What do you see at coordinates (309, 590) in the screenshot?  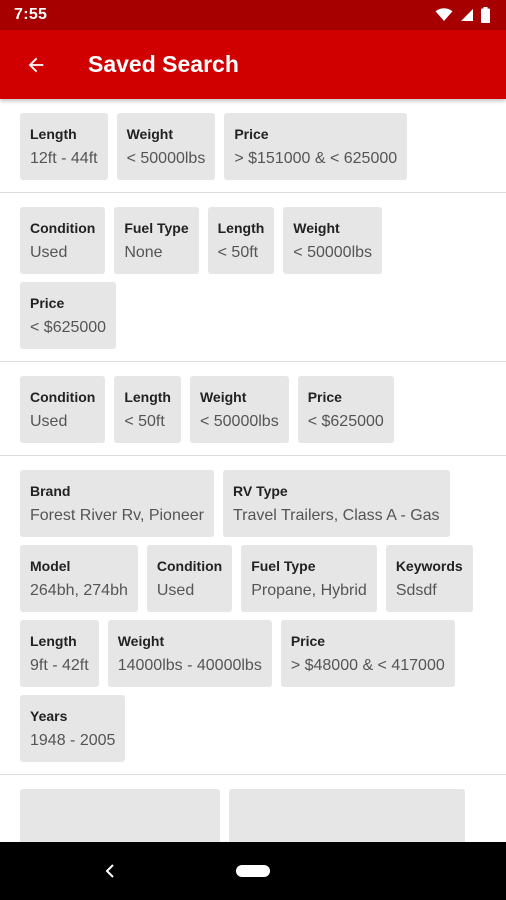 I see `filter-value: Propane, Hybrid` at bounding box center [309, 590].